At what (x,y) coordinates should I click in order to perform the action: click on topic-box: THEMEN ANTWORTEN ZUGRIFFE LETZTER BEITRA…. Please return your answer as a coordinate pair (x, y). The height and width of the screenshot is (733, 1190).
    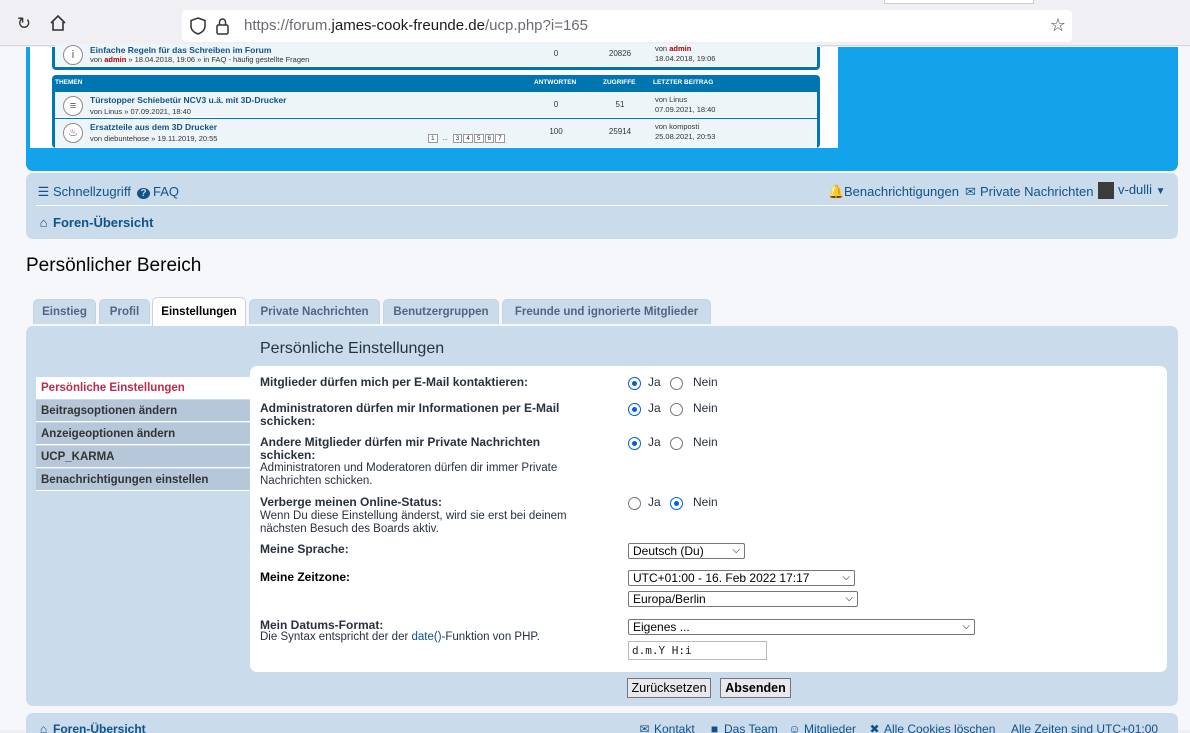
    Looking at the image, I should click on (436, 111).